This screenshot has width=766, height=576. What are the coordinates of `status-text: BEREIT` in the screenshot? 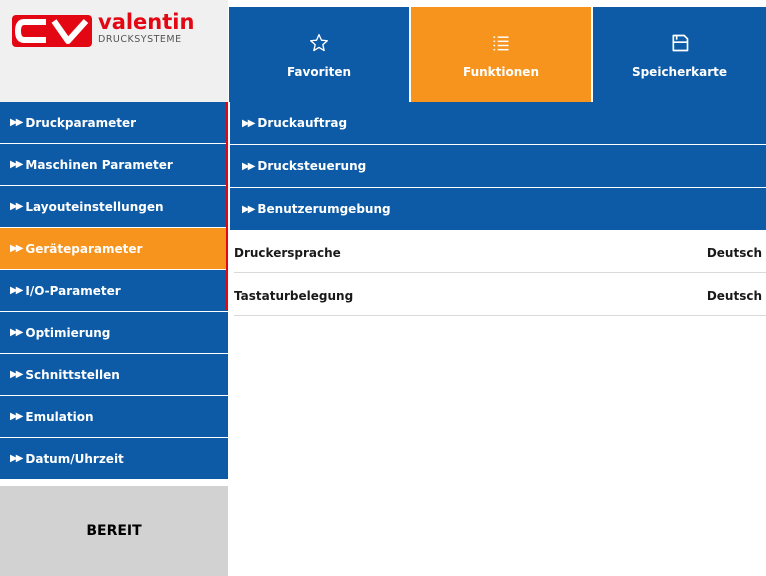 It's located at (114, 531).